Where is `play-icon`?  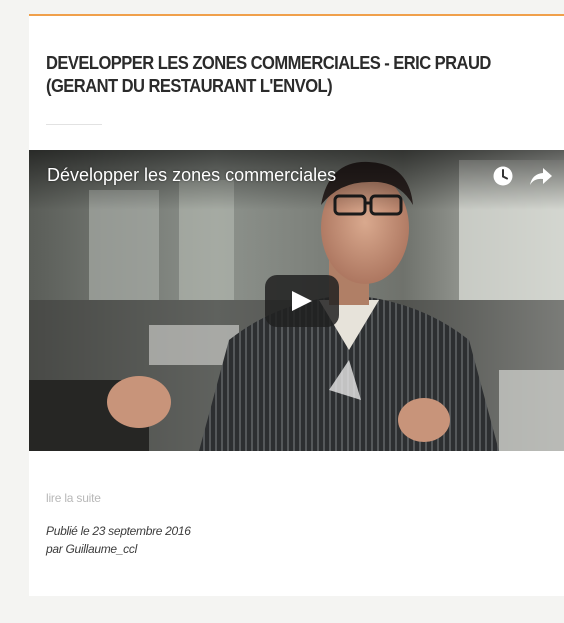
play-icon is located at coordinates (302, 301).